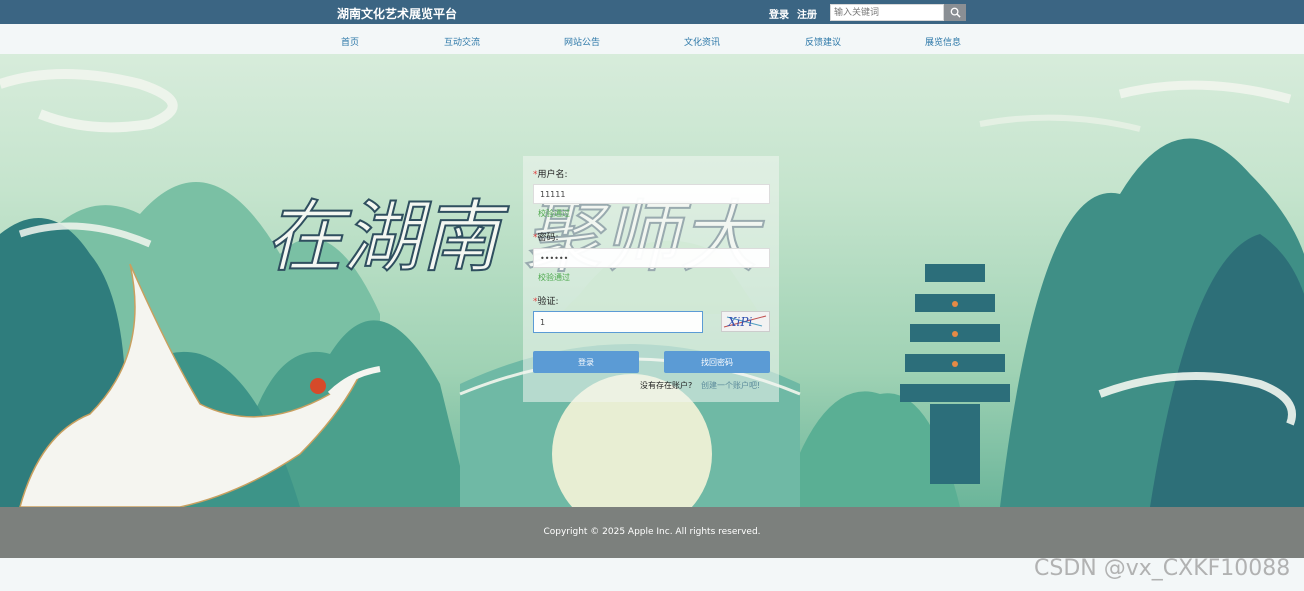 This screenshot has width=1304, height=591. What do you see at coordinates (554, 213) in the screenshot?
I see `username-valid-message: 校验通过` at bounding box center [554, 213].